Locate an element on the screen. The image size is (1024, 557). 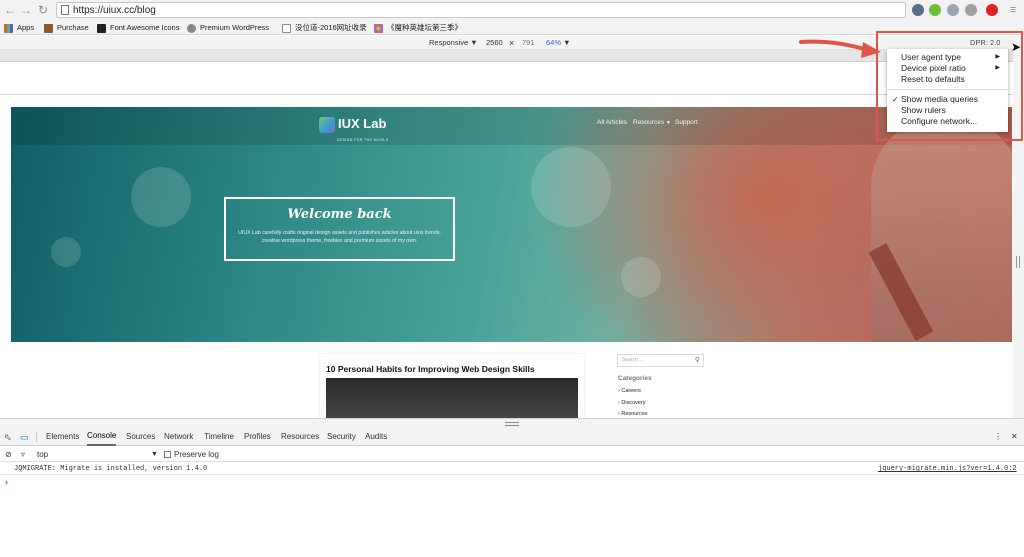
menu-item-show-rulers: Show rulers is located at coordinates (923, 110).